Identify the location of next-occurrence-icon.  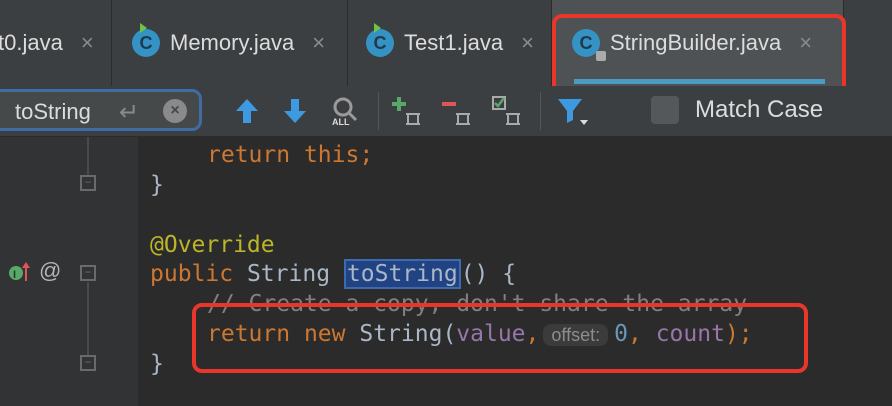
(295, 111).